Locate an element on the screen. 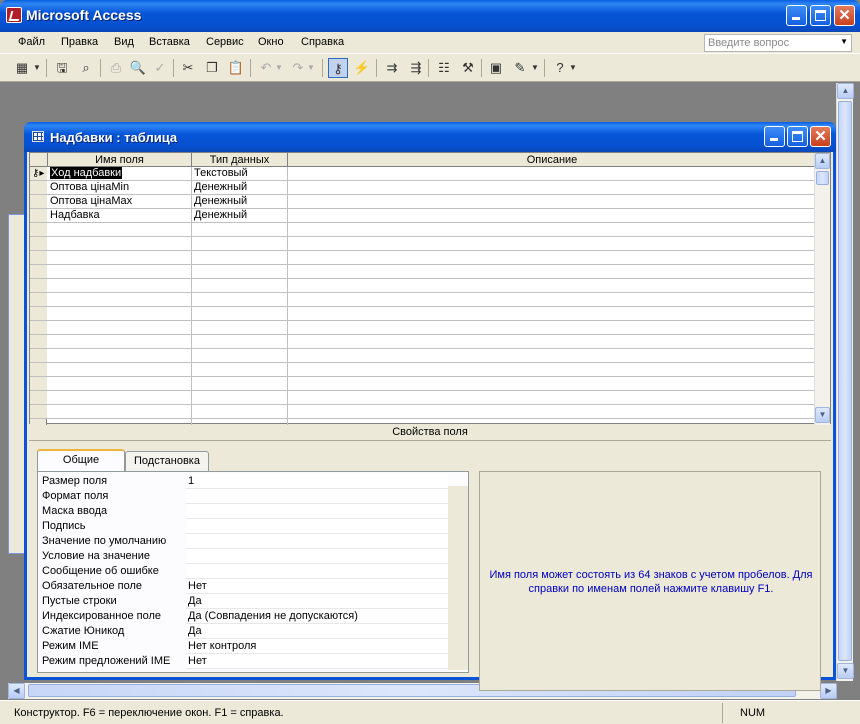 This screenshot has height=724, width=860. property-row: Сообщение об ошибке is located at coordinates (245, 571).